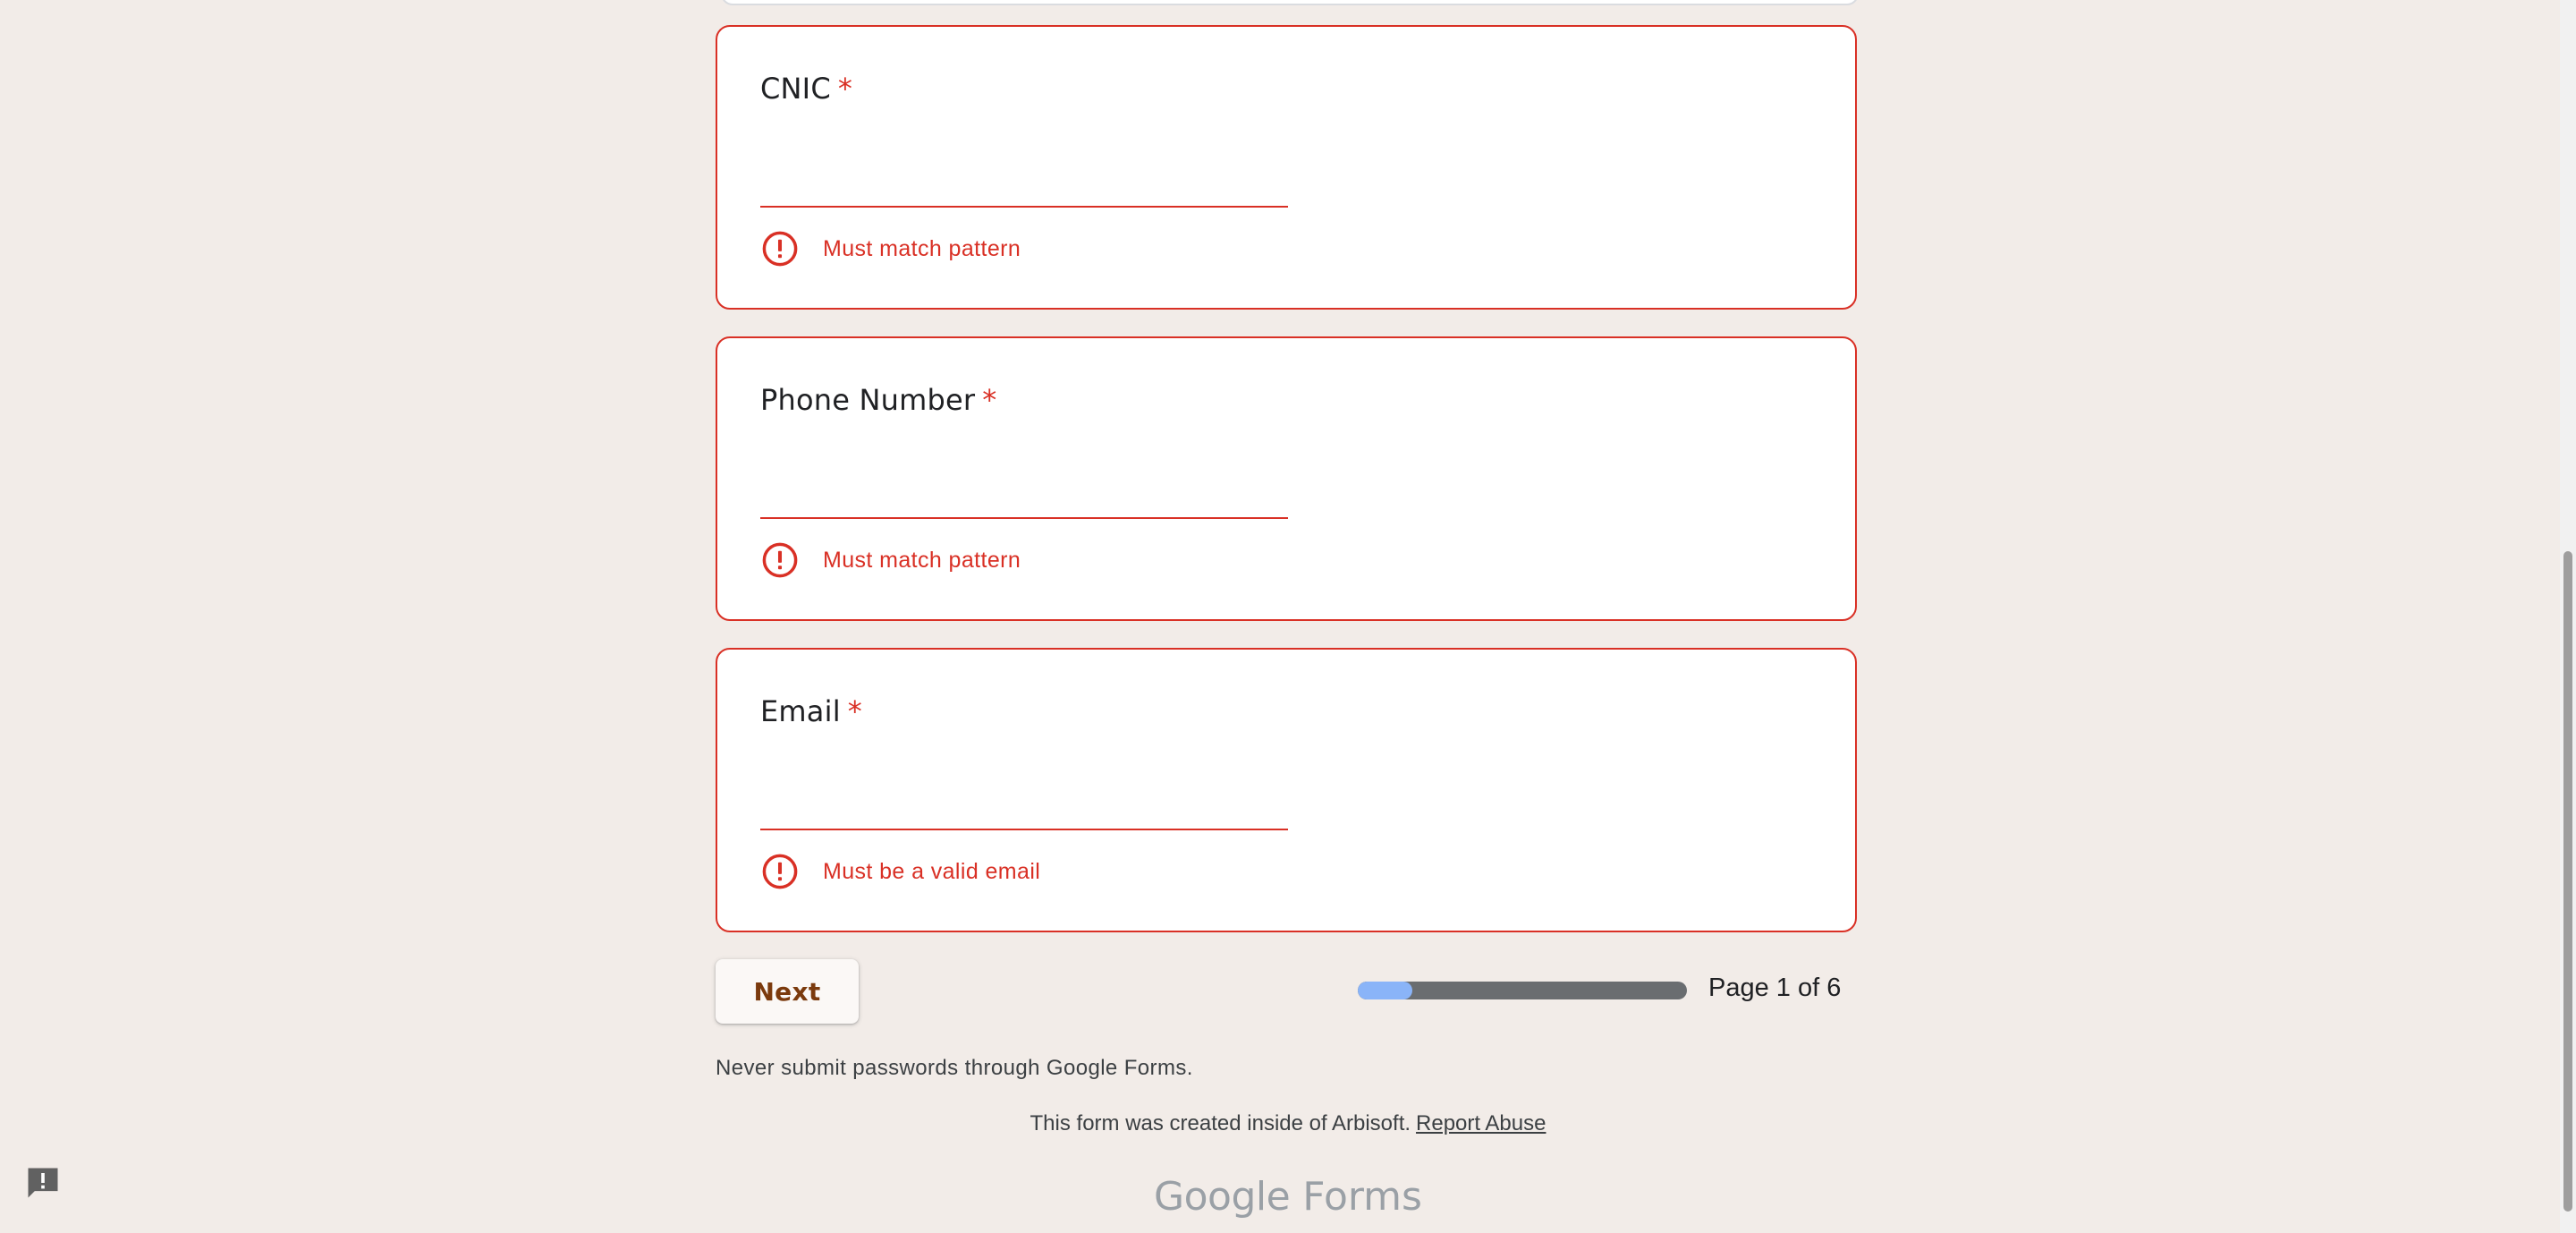 Image resolution: width=2576 pixels, height=1233 pixels. I want to click on page-scrollbar, so click(2568, 616).